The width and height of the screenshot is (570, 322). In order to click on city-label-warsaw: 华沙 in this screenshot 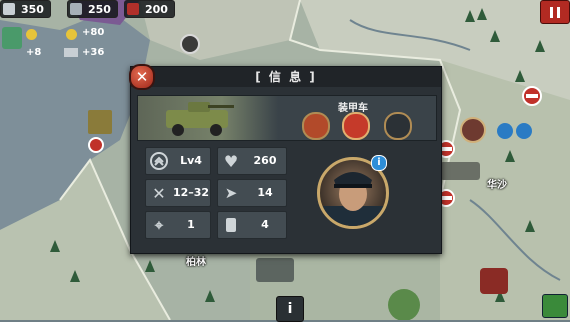, I will do `click(497, 185)`.